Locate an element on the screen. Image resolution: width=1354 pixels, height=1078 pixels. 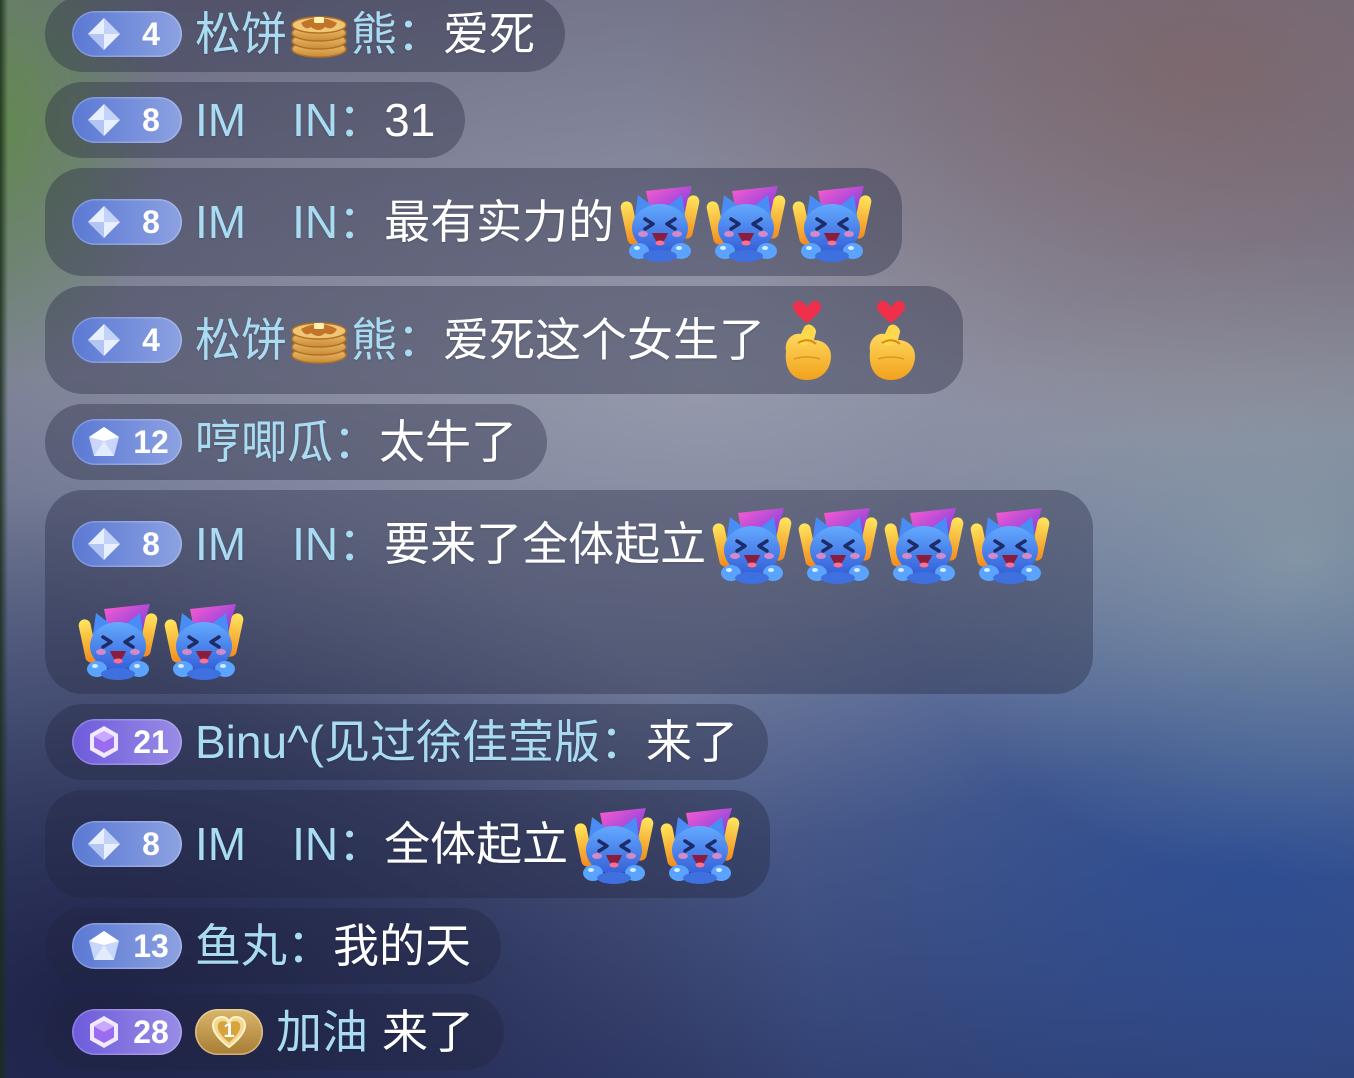
message-text: 要来了全体起立 is located at coordinates (545, 544).